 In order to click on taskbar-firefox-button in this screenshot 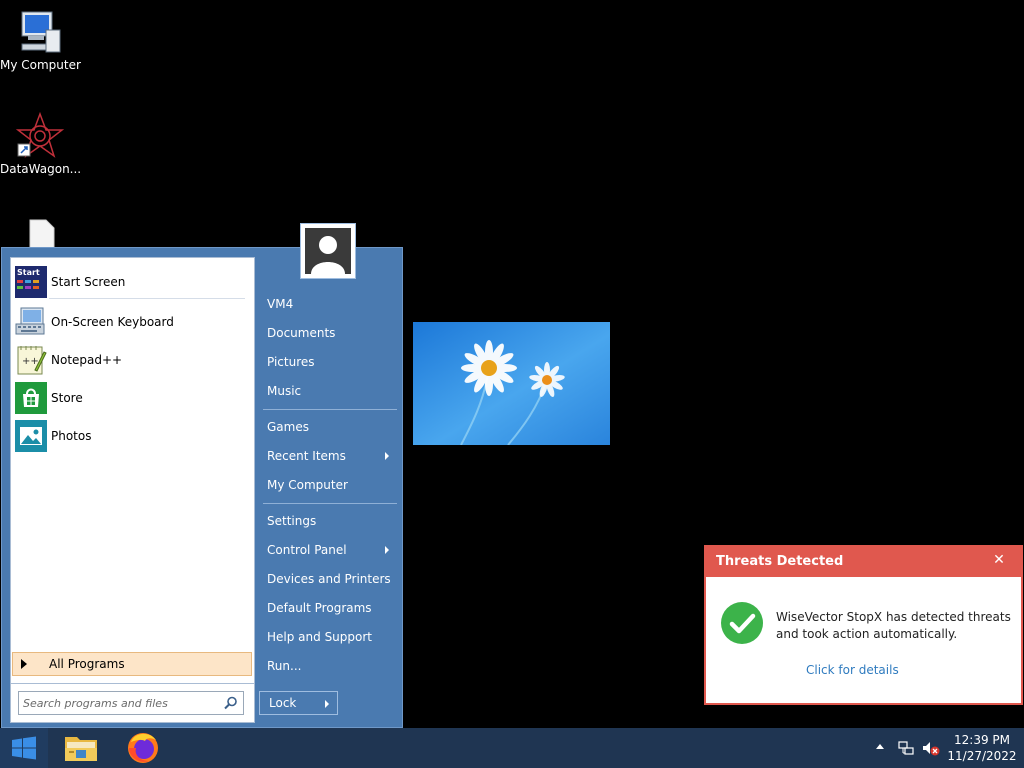, I will do `click(143, 748)`.